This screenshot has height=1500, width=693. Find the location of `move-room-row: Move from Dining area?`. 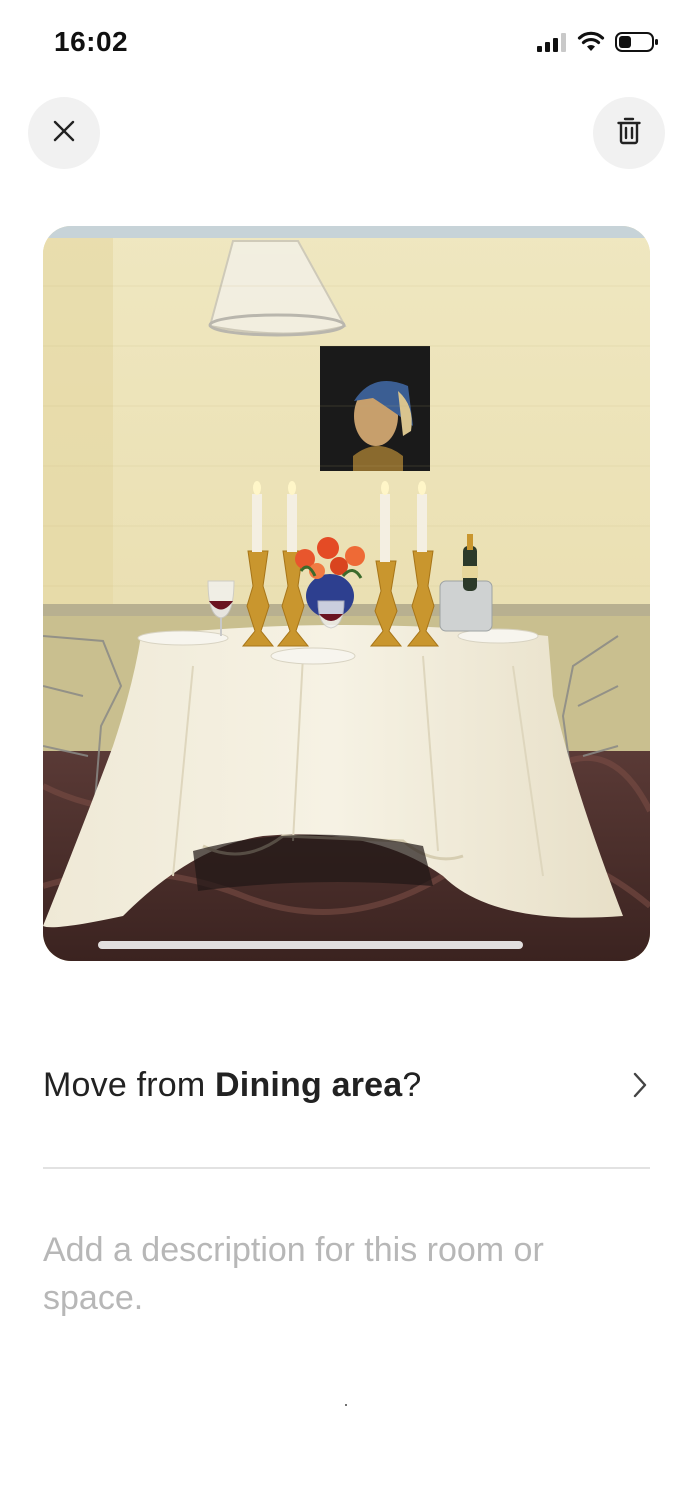

move-room-row: Move from Dining area? is located at coordinates (346, 1085).